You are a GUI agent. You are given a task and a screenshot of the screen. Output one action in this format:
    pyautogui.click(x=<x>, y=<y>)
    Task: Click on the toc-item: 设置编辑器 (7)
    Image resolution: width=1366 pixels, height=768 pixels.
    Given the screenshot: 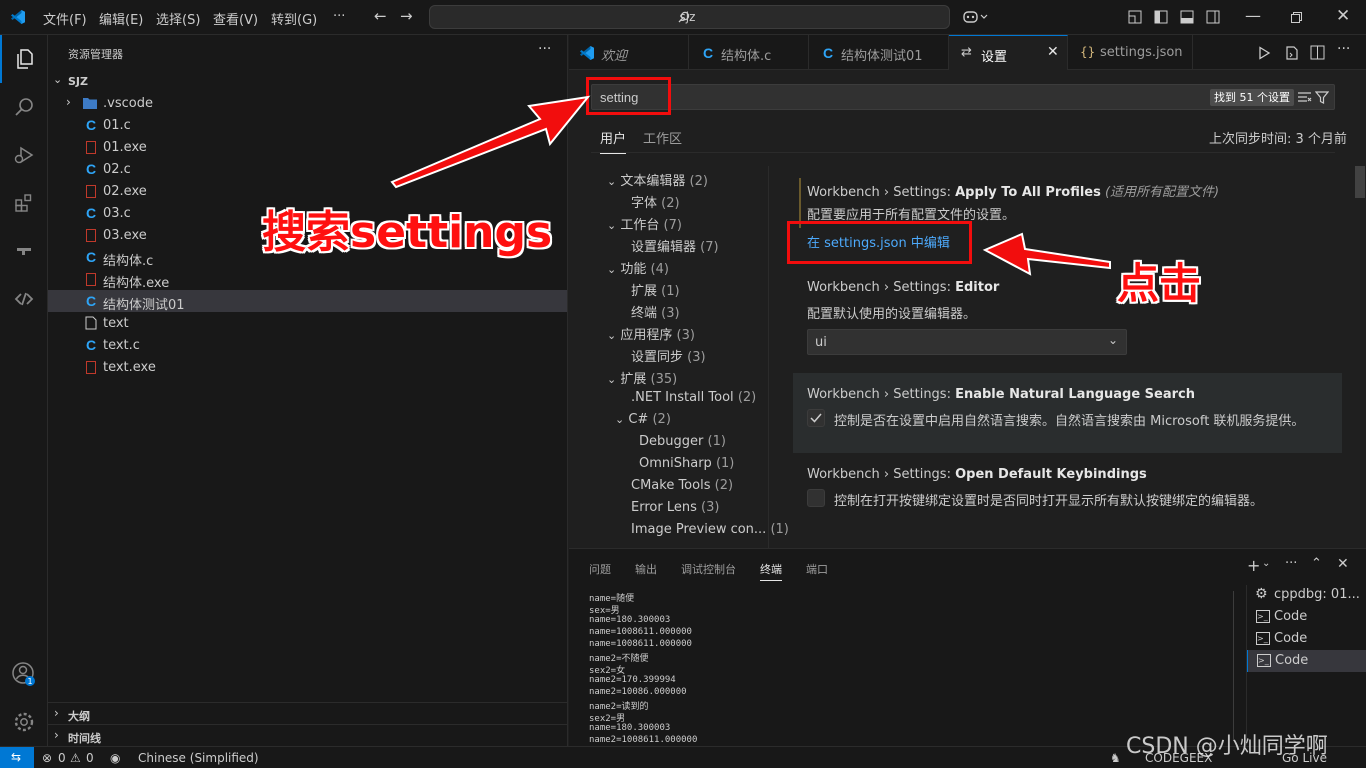 What is the action you would take?
    pyautogui.click(x=675, y=245)
    